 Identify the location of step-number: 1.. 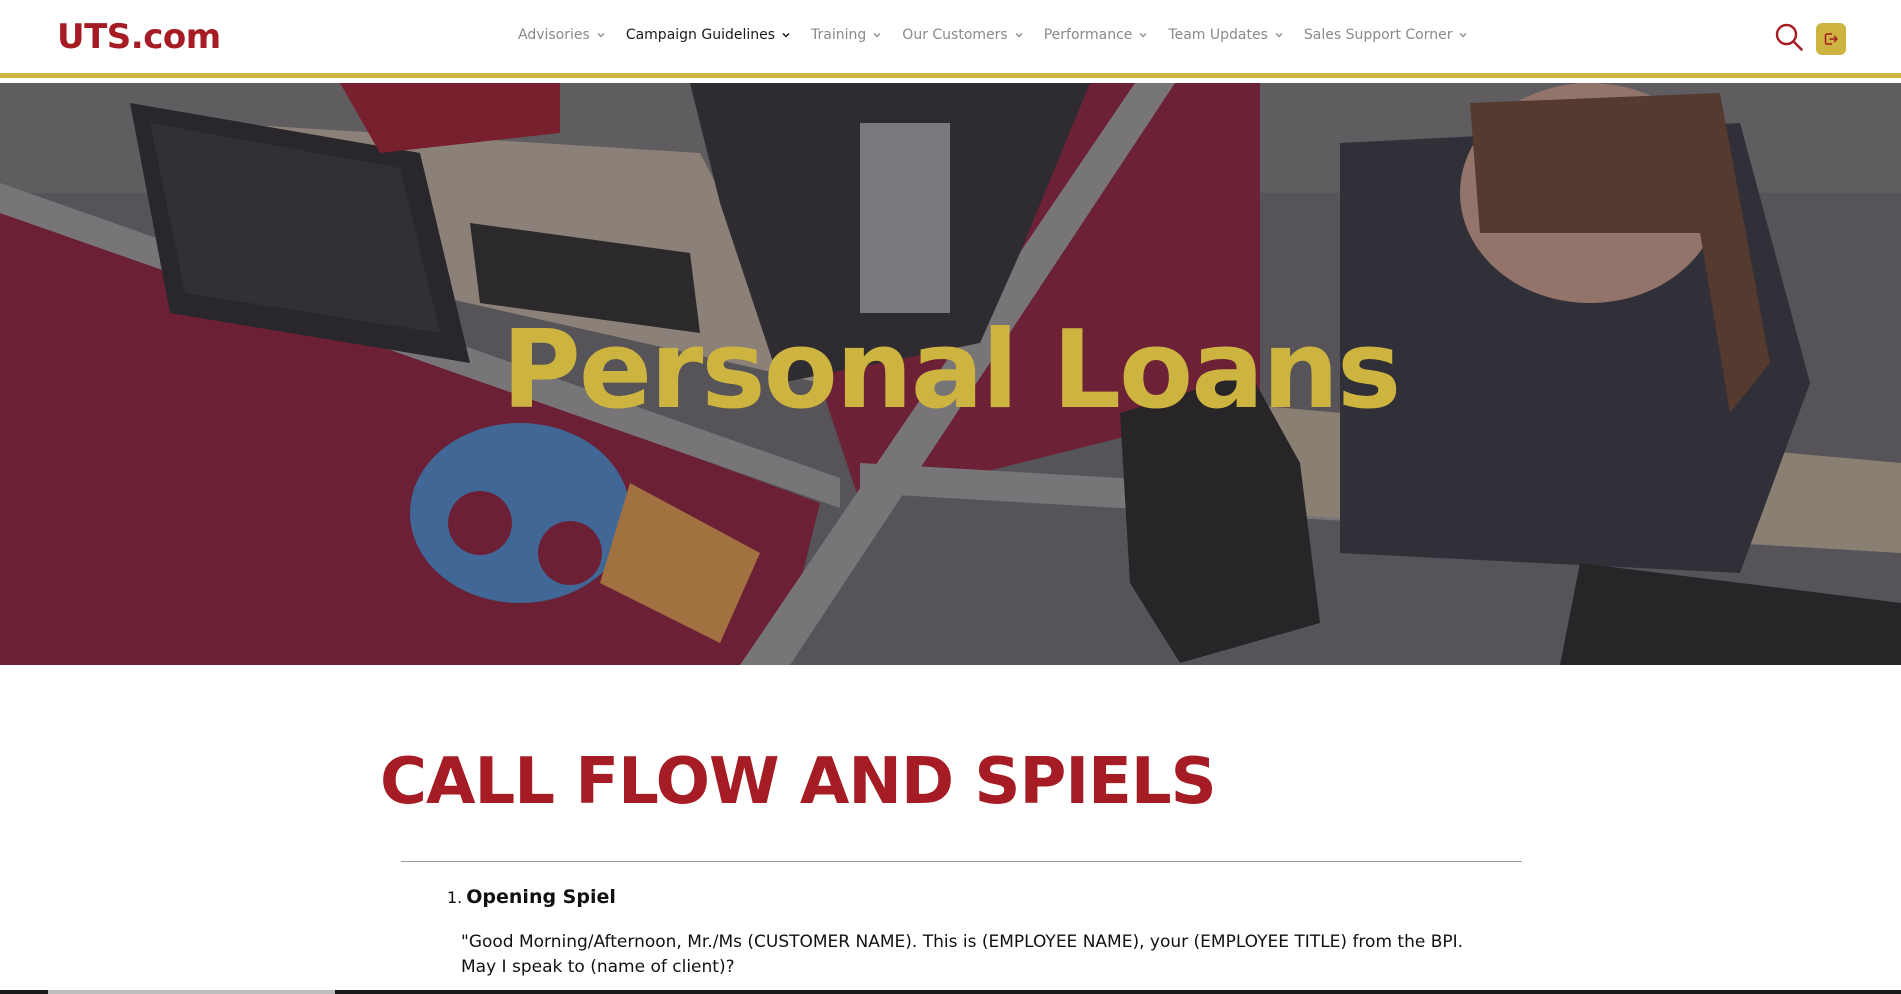
(455, 897).